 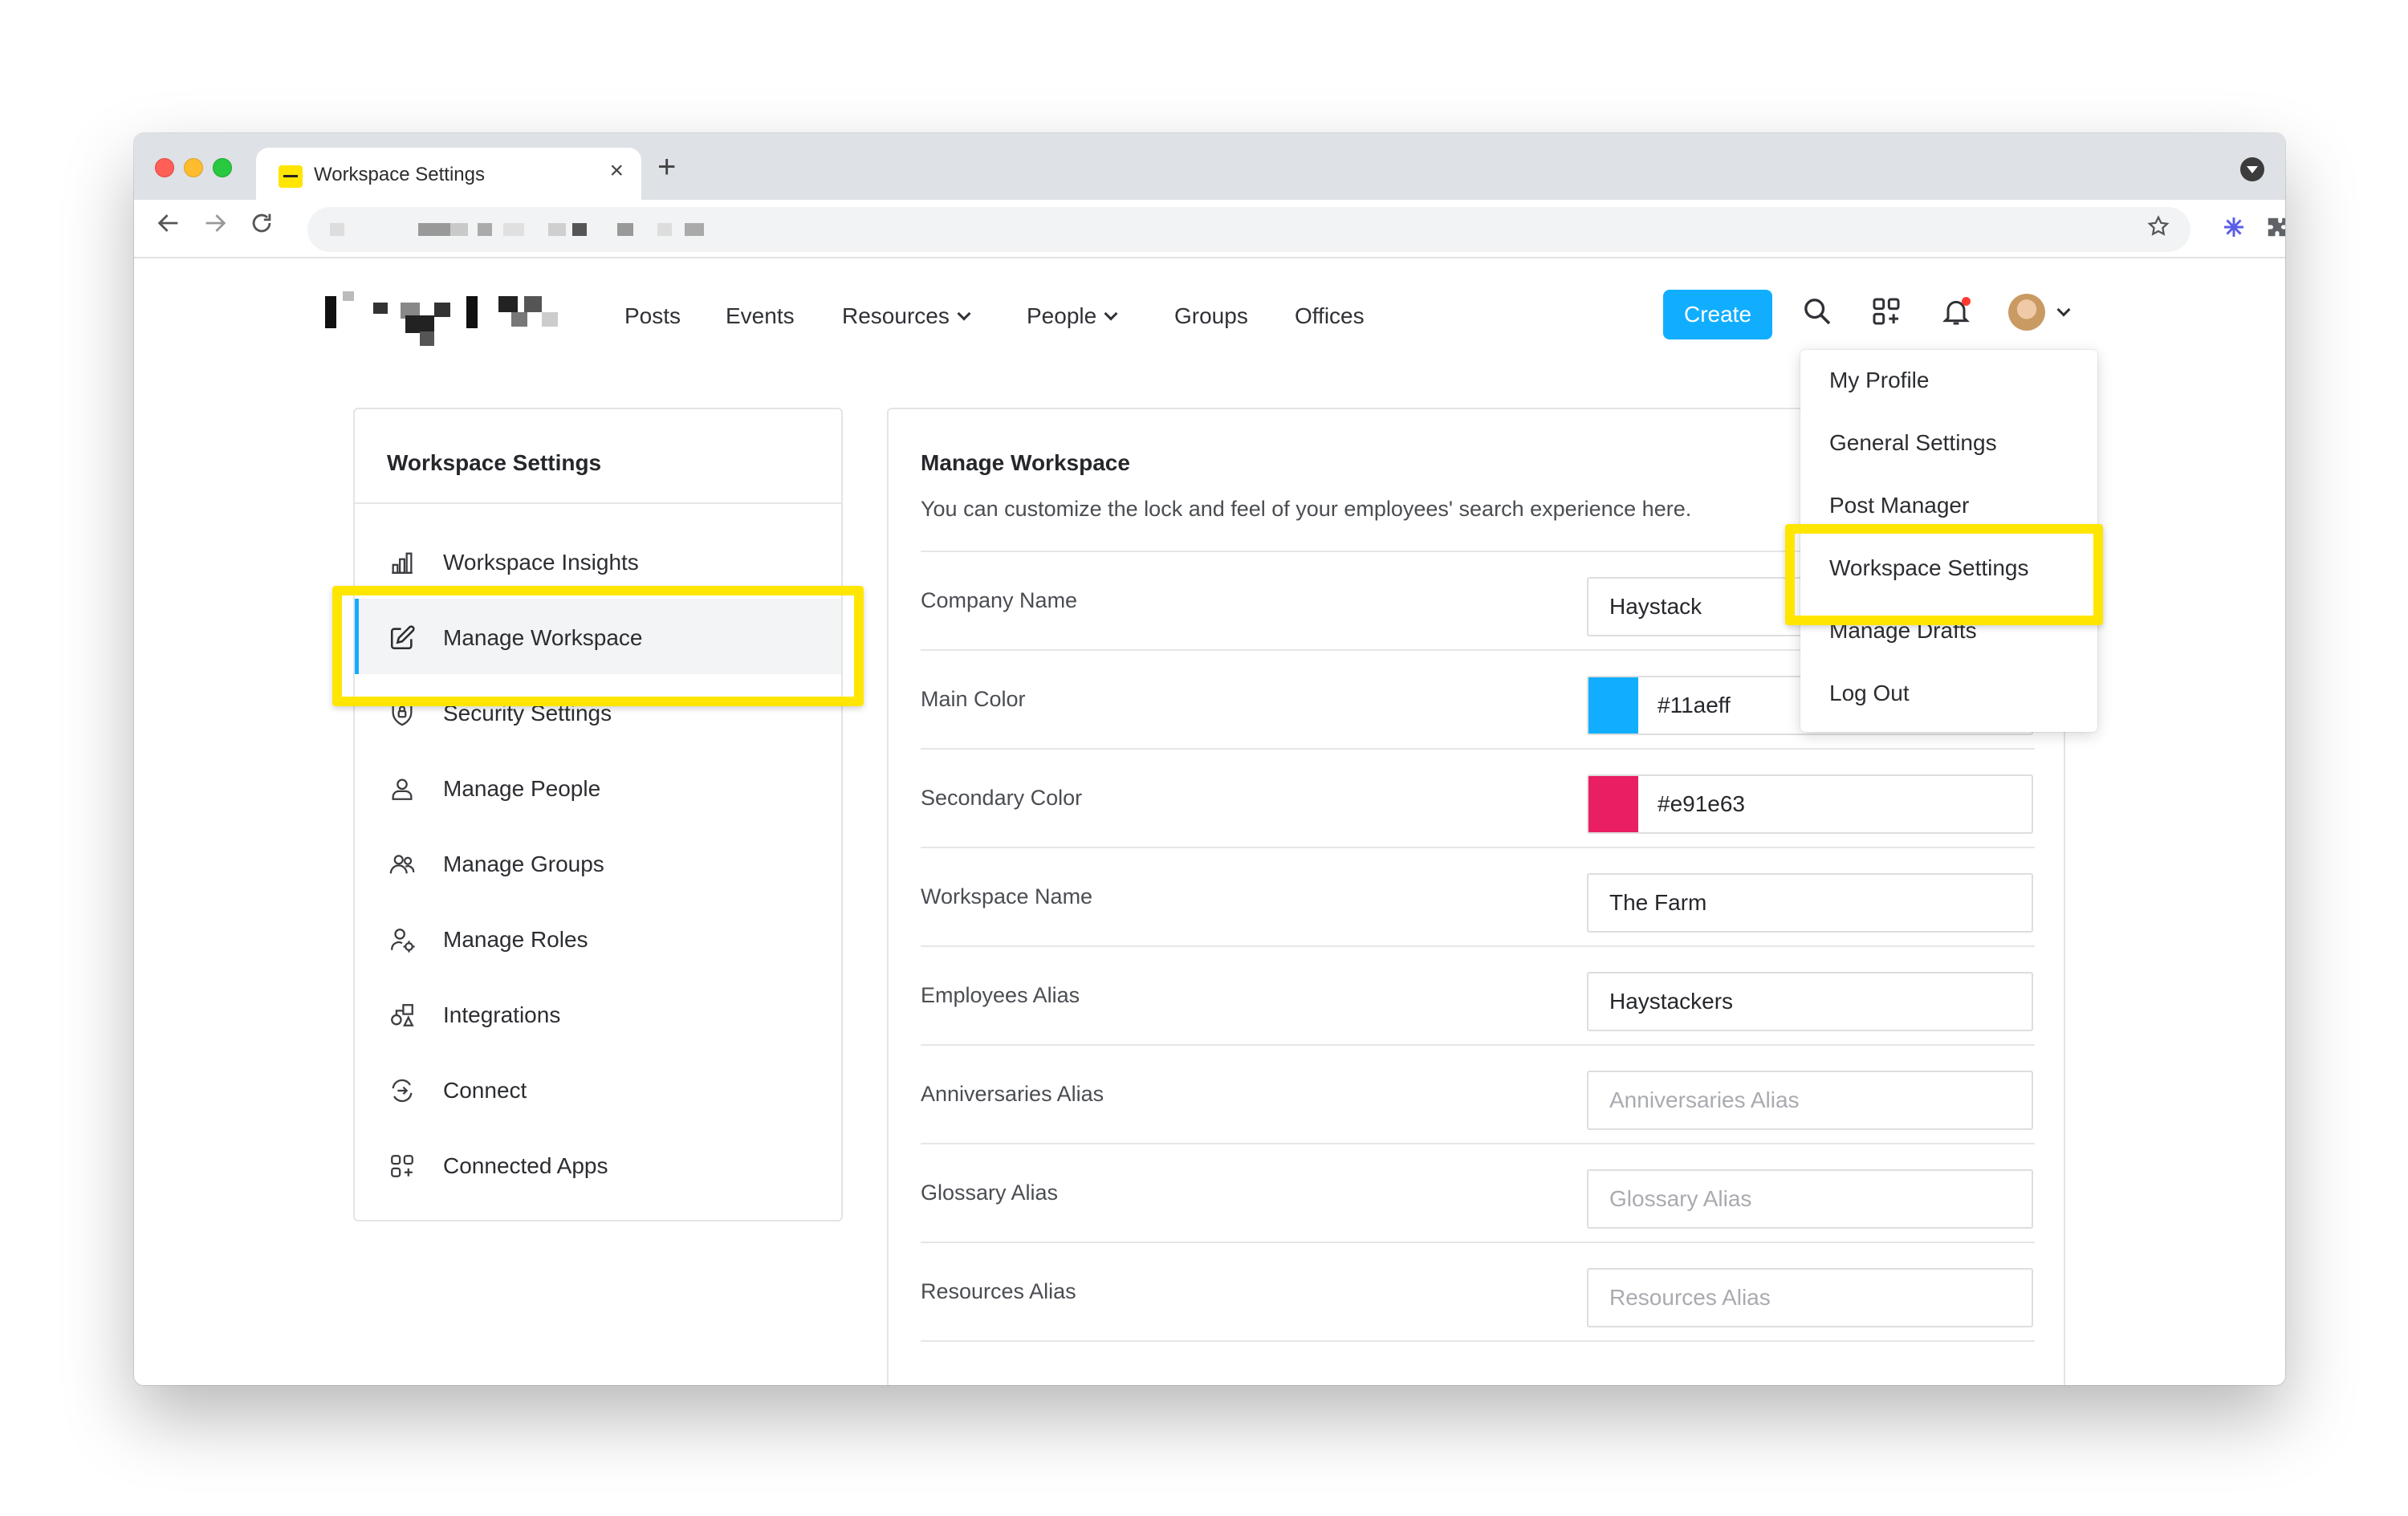 What do you see at coordinates (402, 940) in the screenshot?
I see `role-icon` at bounding box center [402, 940].